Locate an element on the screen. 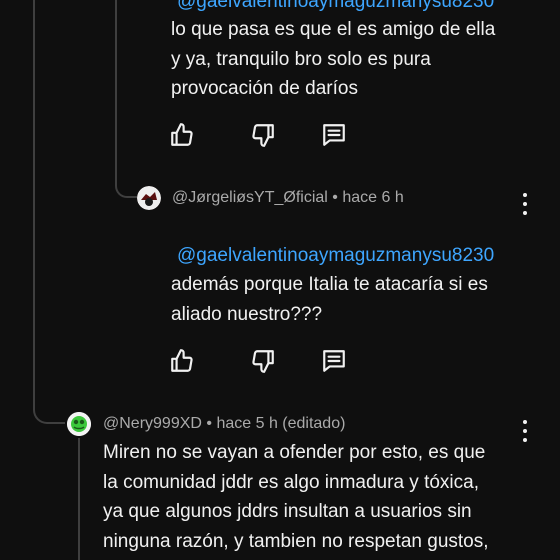 This screenshot has width=560, height=560. comment-text-line: provocación de daríos is located at coordinates (264, 88).